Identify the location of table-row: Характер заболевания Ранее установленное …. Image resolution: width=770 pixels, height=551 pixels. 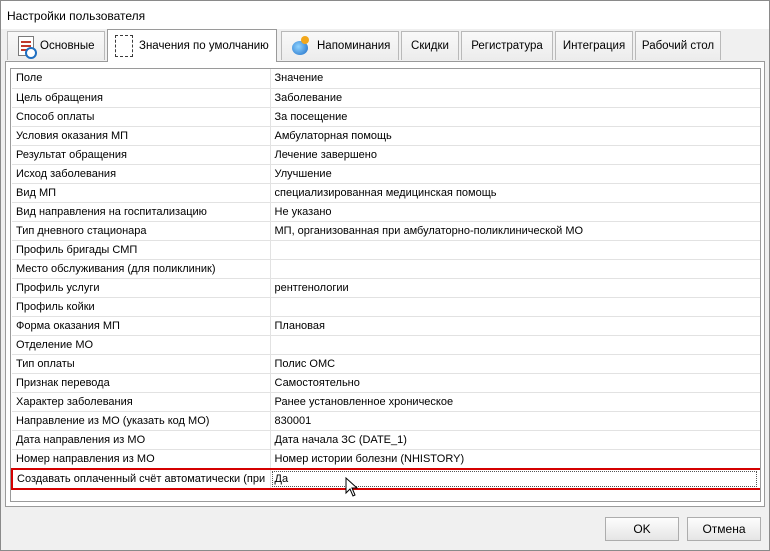
(386, 402).